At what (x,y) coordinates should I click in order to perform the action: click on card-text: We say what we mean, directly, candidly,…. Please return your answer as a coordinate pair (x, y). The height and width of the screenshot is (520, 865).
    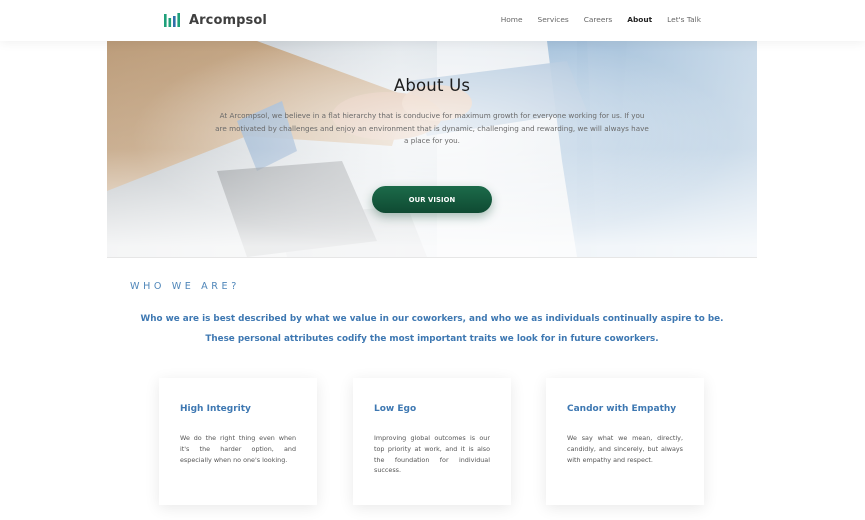
    Looking at the image, I should click on (625, 449).